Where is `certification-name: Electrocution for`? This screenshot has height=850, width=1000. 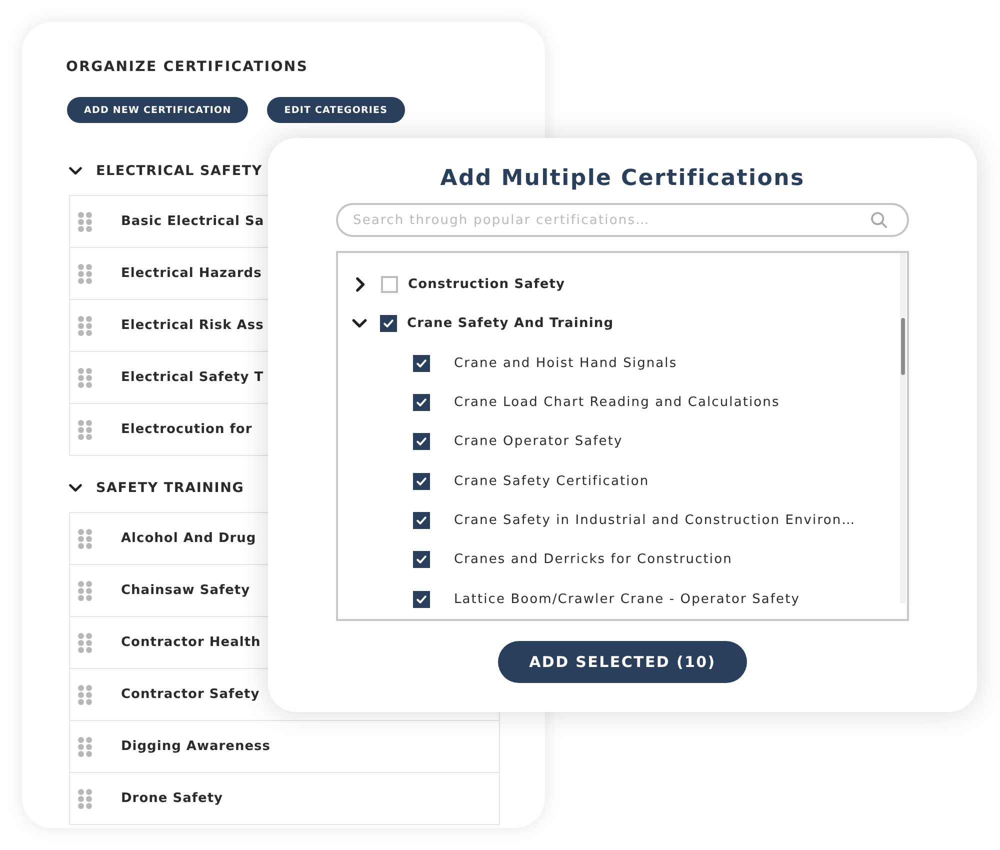
certification-name: Electrocution for is located at coordinates (186, 429).